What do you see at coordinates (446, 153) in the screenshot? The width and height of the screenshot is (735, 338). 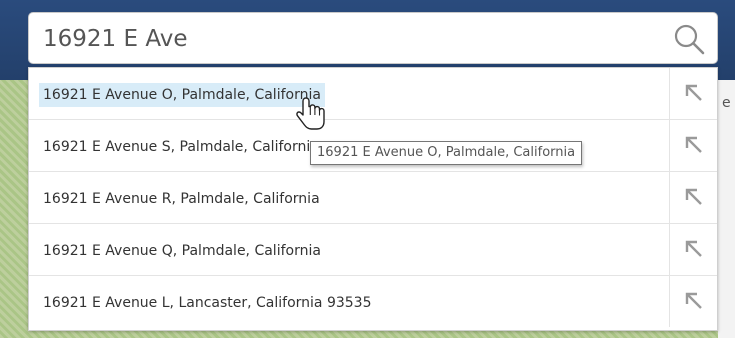 I see `tooltip: 16921 E Avenue O, Palmdale, California` at bounding box center [446, 153].